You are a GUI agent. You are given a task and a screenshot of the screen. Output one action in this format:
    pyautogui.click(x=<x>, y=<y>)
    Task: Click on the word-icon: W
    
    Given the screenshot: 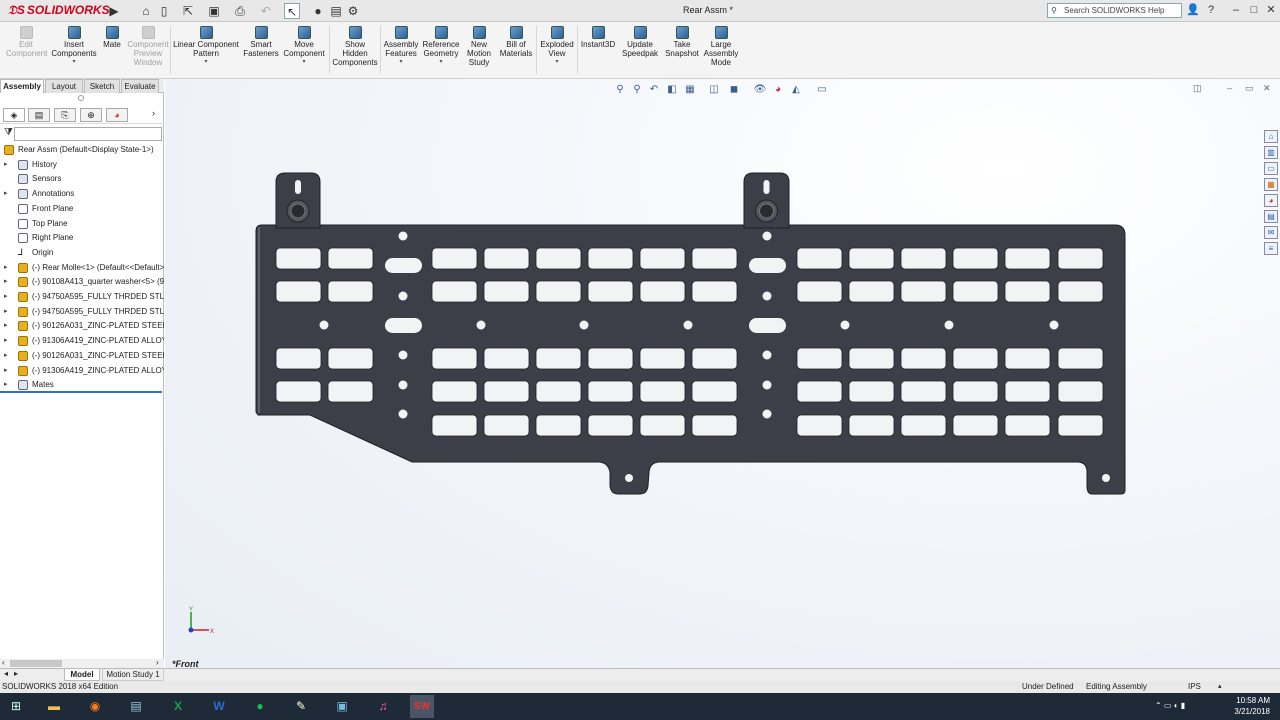 What is the action you would take?
    pyautogui.click(x=219, y=706)
    